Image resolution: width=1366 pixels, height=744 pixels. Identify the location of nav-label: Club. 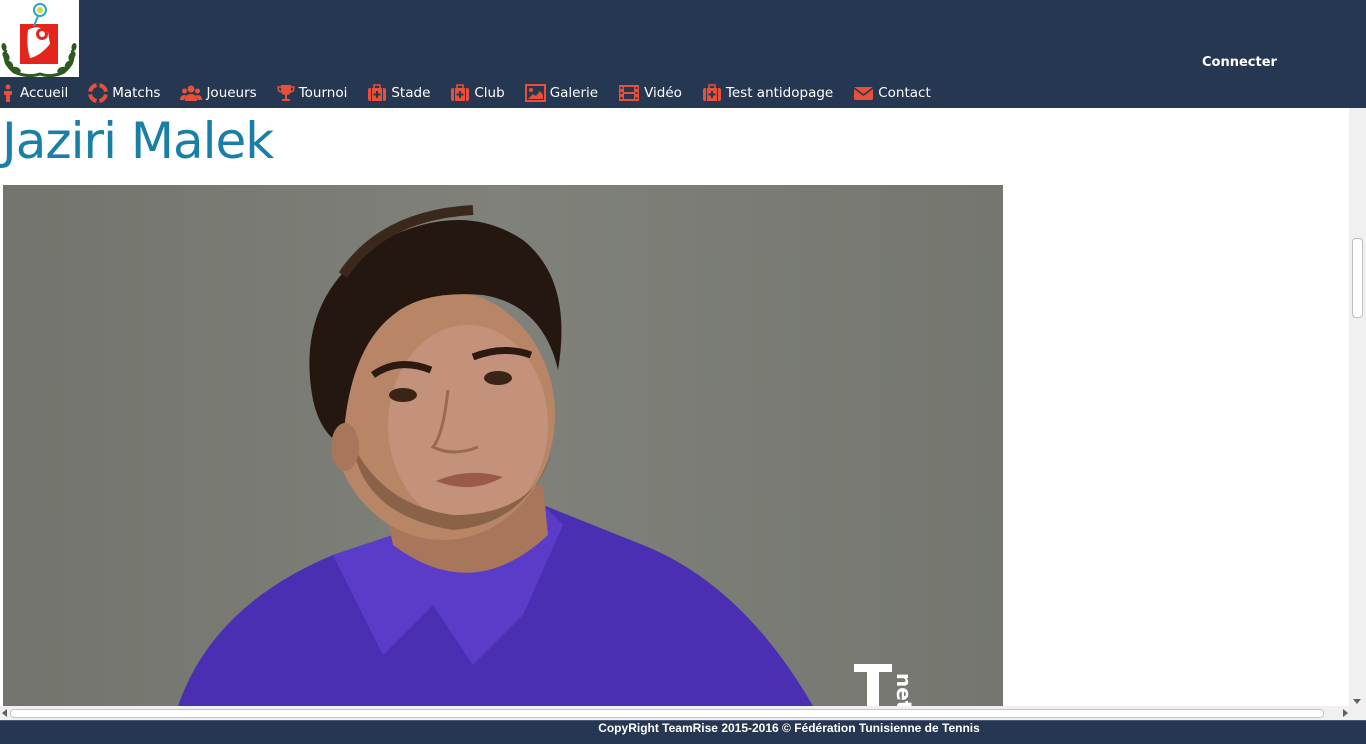
(489, 93).